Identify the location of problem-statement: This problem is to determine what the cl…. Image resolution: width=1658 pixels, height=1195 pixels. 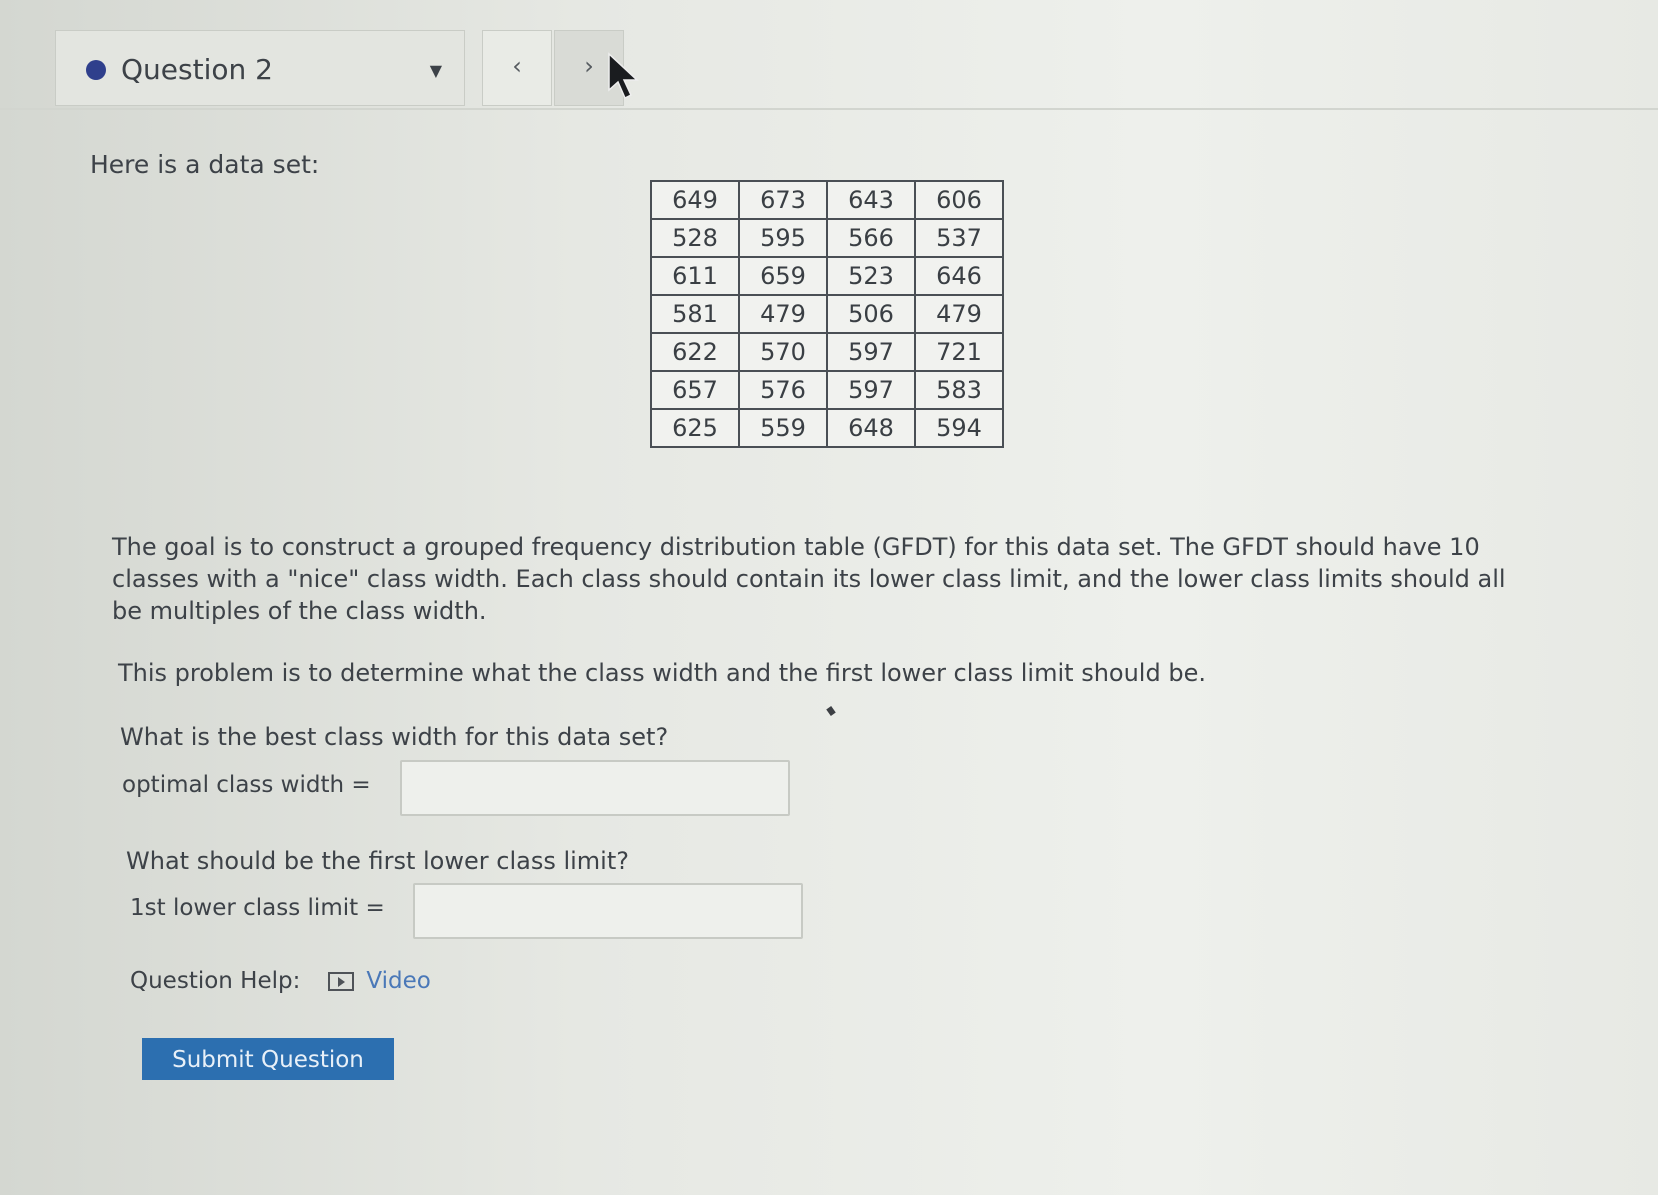
(662, 673).